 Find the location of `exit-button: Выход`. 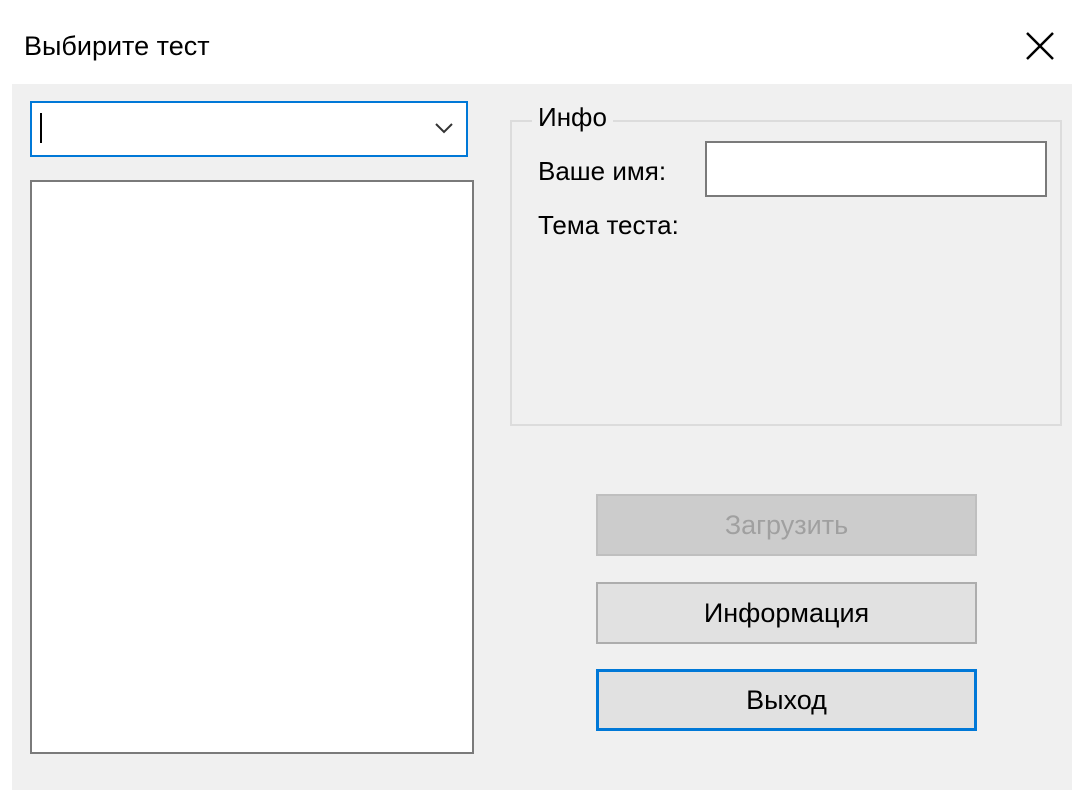

exit-button: Выход is located at coordinates (786, 700).